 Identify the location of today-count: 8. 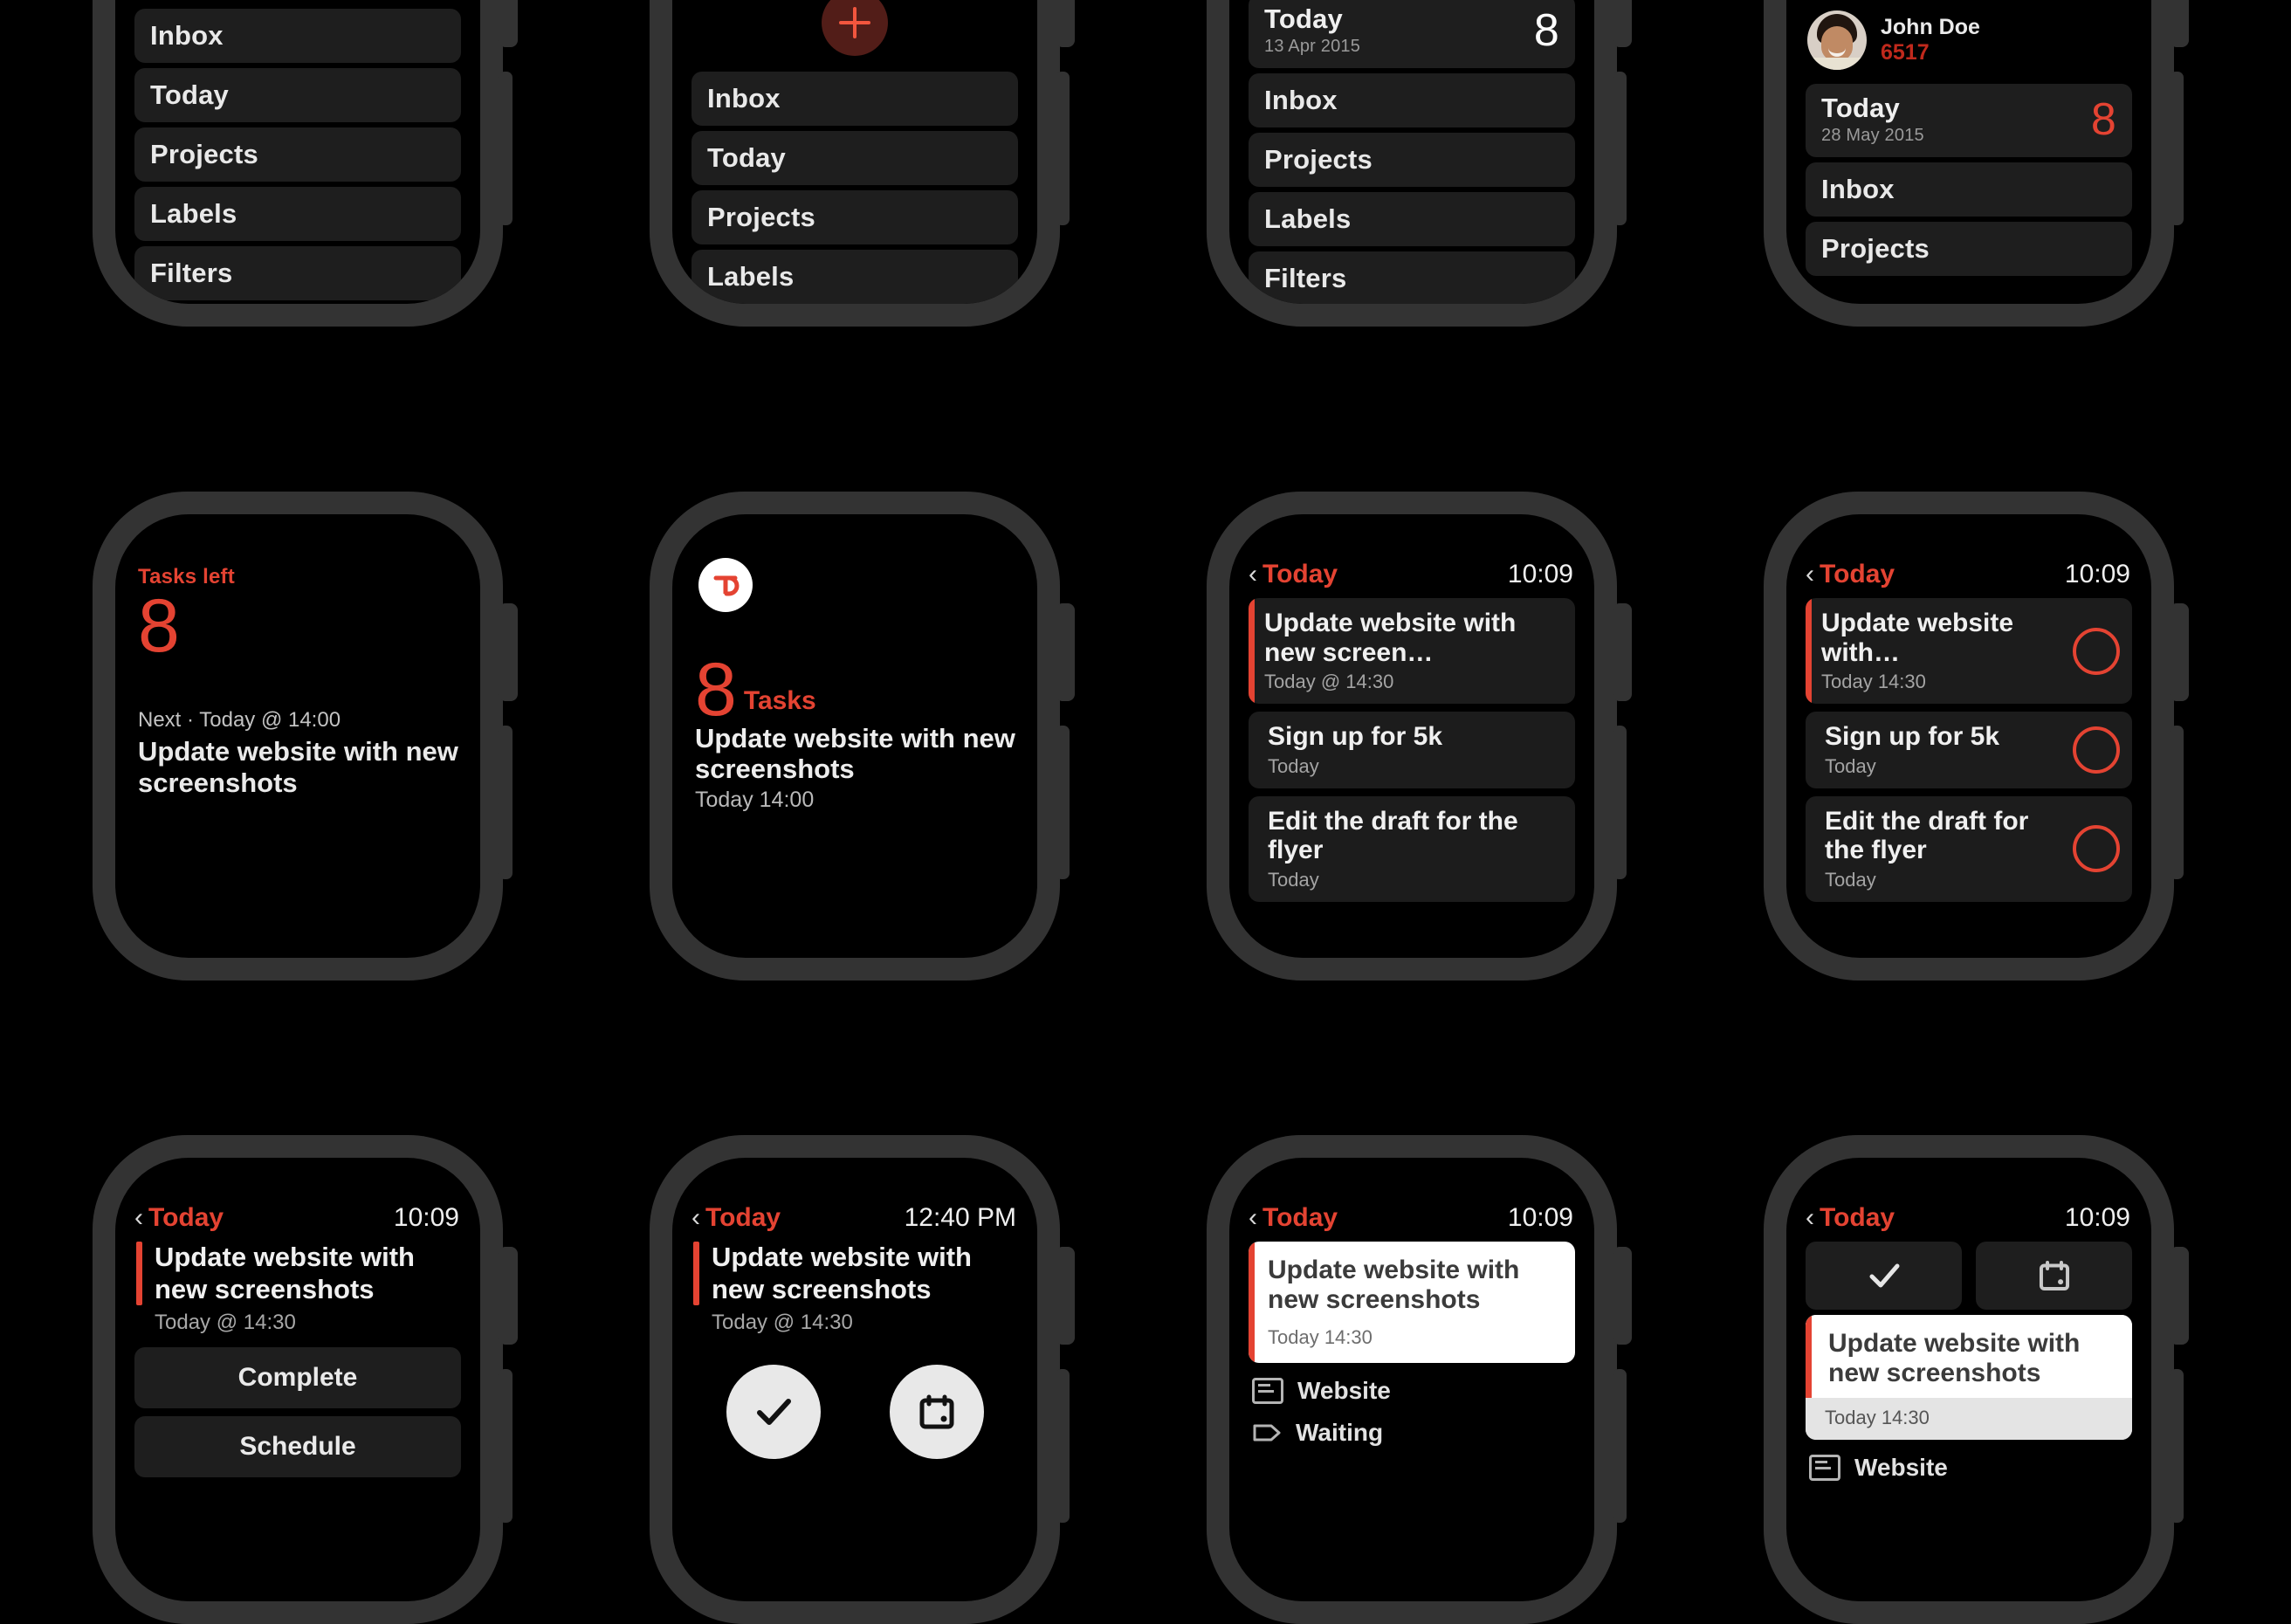
(1546, 31).